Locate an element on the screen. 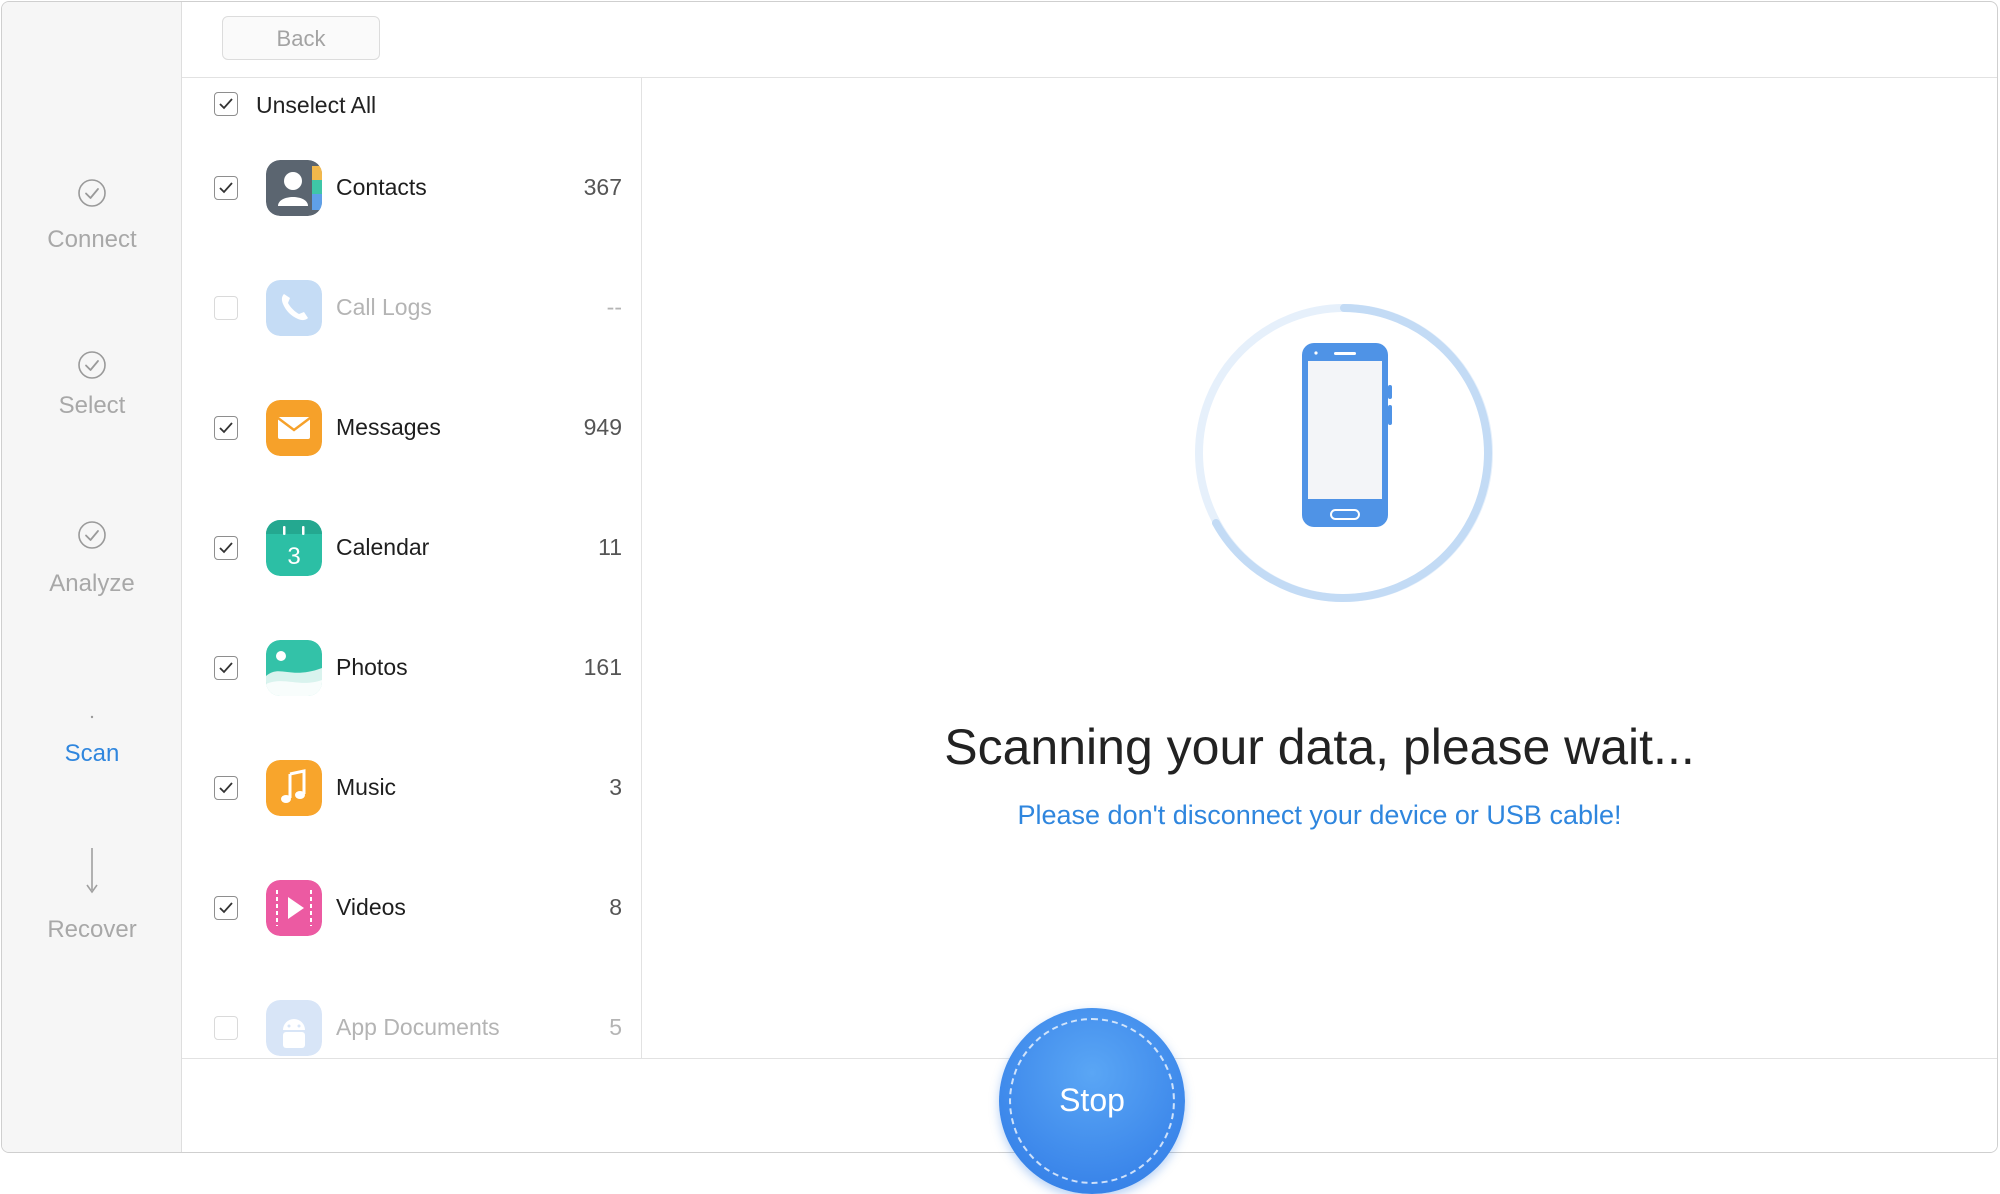 This screenshot has width=2000, height=1194. item-count: 5 is located at coordinates (615, 1027).